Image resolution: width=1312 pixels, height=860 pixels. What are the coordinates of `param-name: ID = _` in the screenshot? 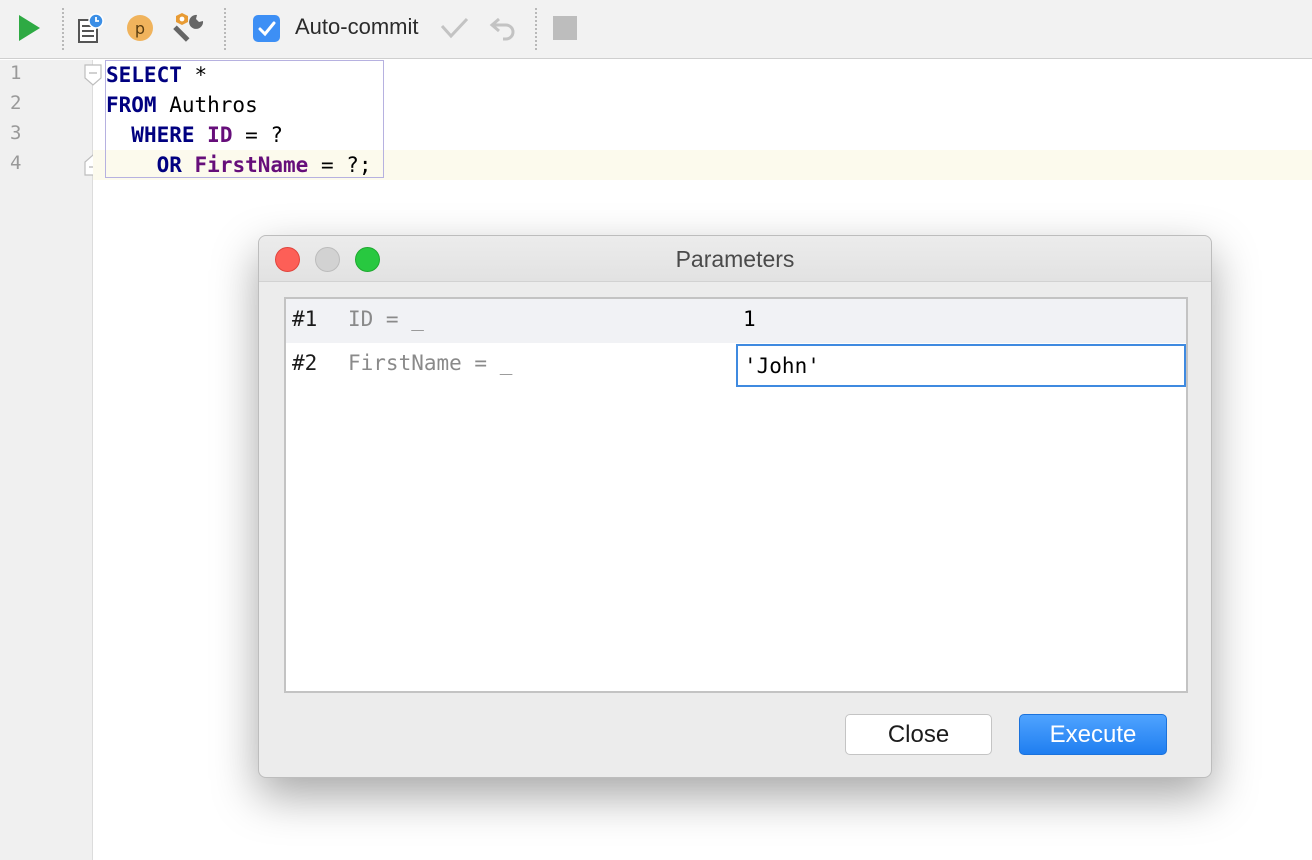 It's located at (386, 319).